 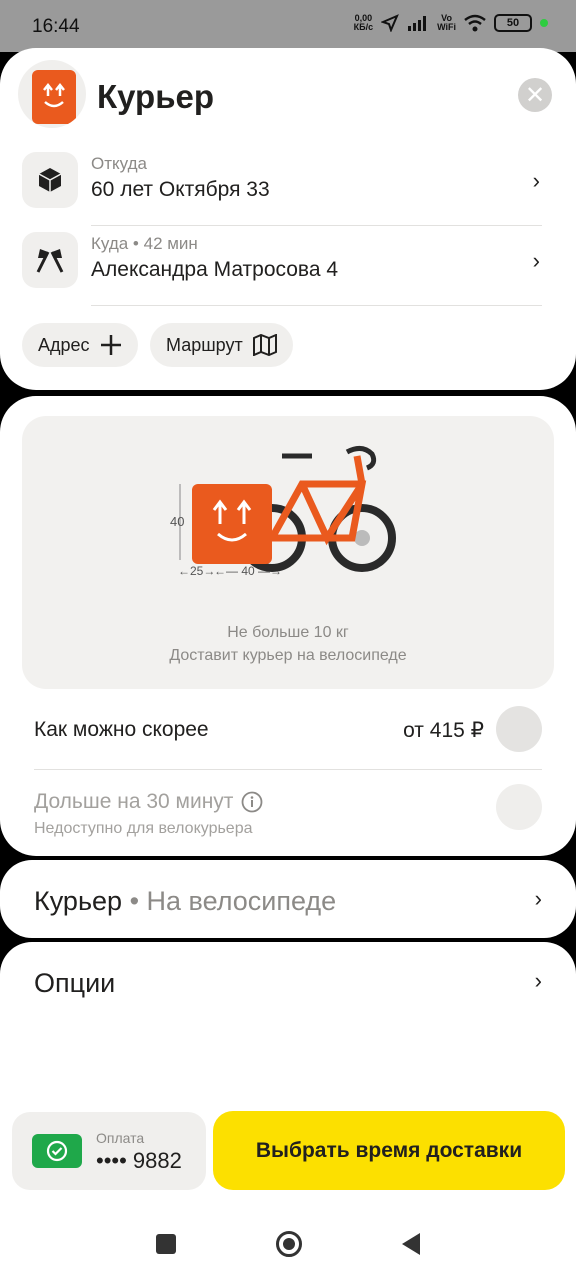 I want to click on bike-box-illustration, so click(x=287, y=509).